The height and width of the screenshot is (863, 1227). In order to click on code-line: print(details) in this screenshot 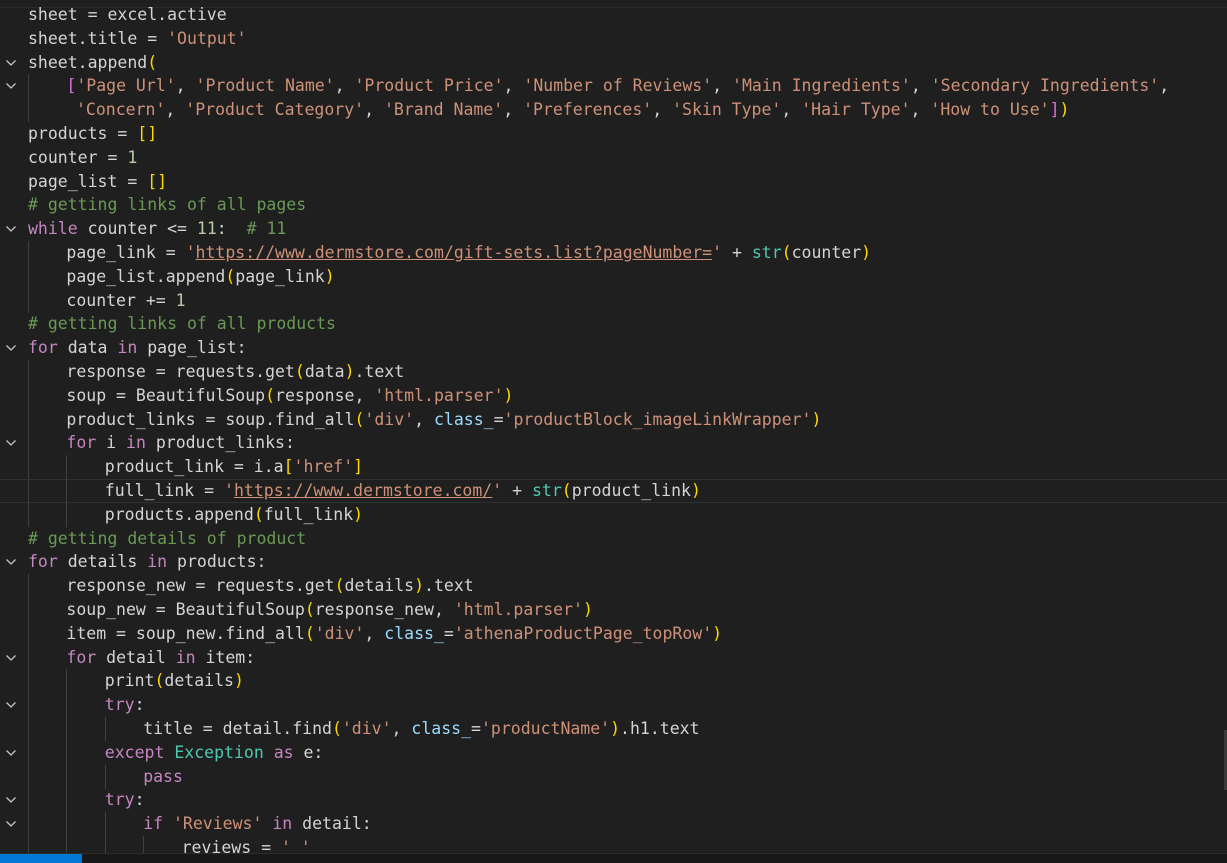, I will do `click(613, 681)`.